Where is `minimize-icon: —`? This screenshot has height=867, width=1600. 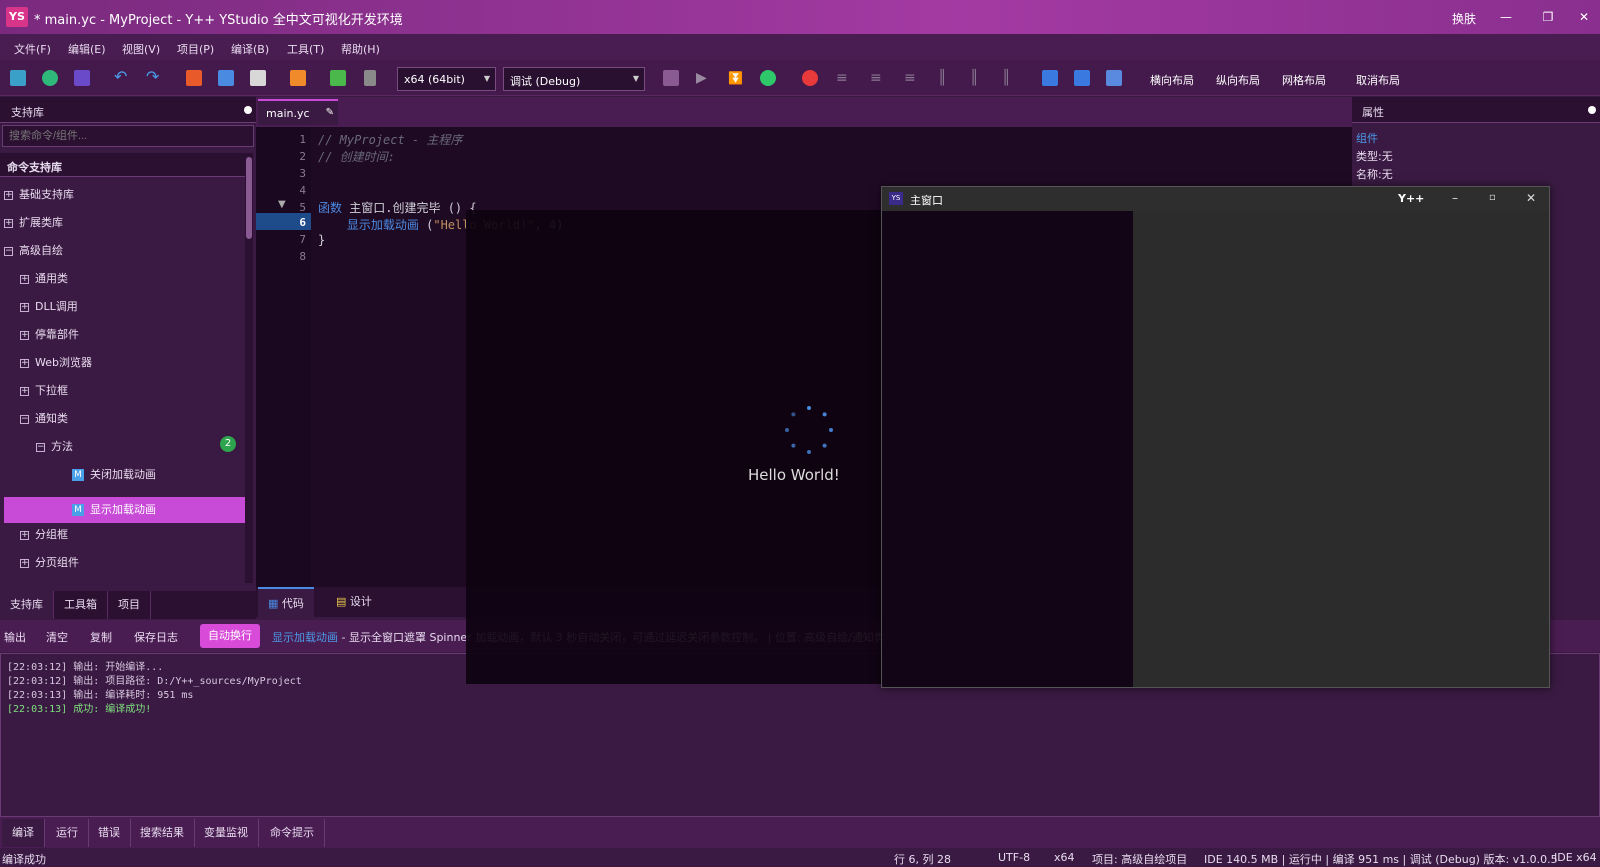
minimize-icon: — is located at coordinates (1506, 17).